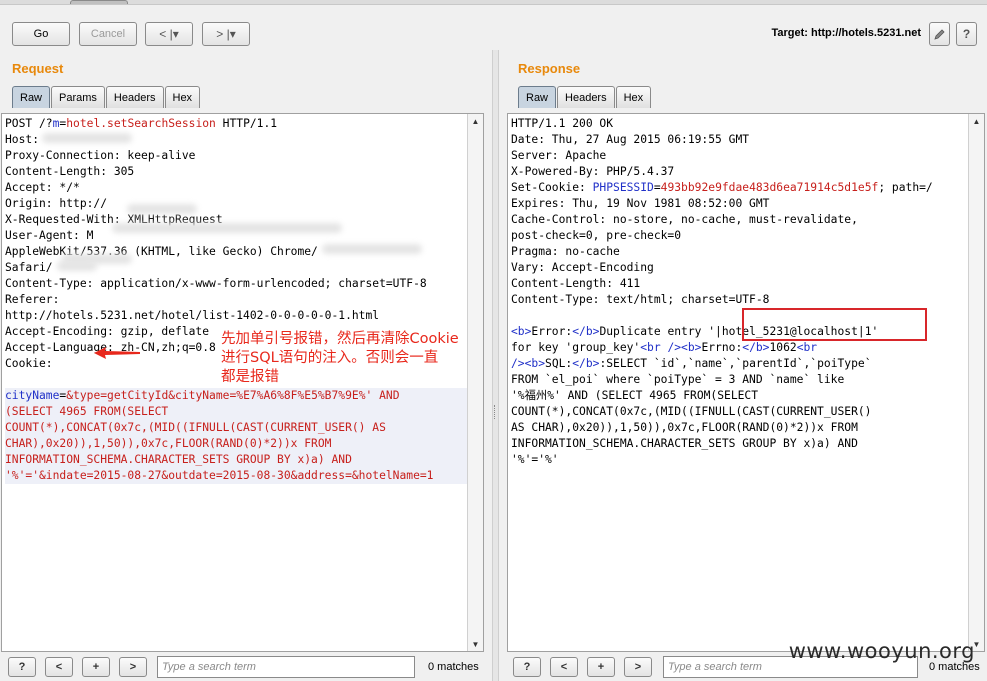 Image resolution: width=987 pixels, height=681 pixels. What do you see at coordinates (41, 34) in the screenshot?
I see `go-button: Go` at bounding box center [41, 34].